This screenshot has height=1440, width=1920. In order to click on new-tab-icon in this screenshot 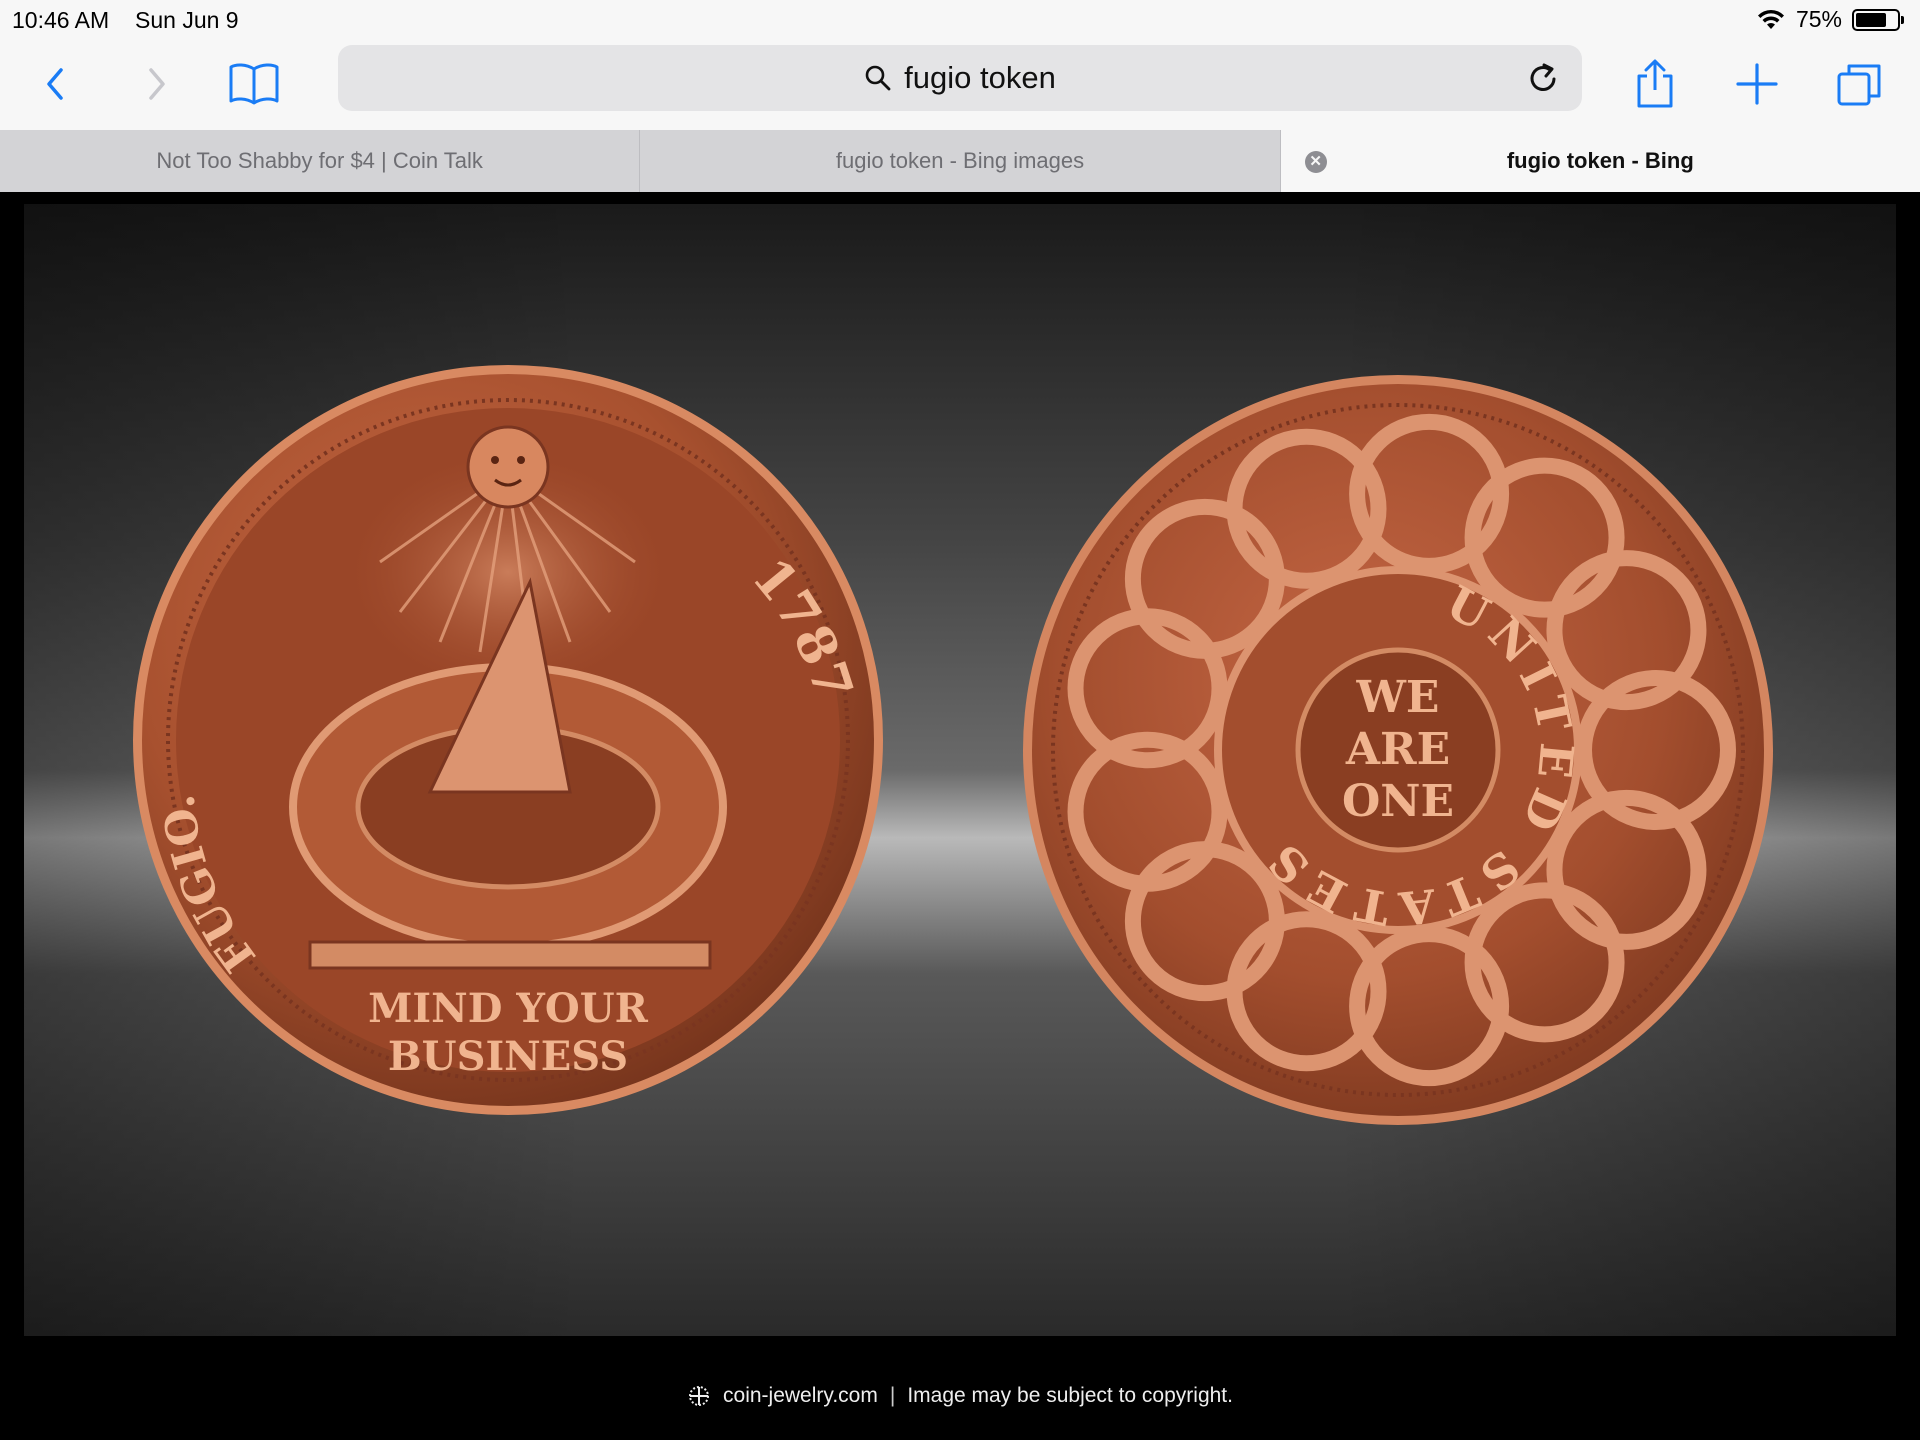, I will do `click(1757, 84)`.